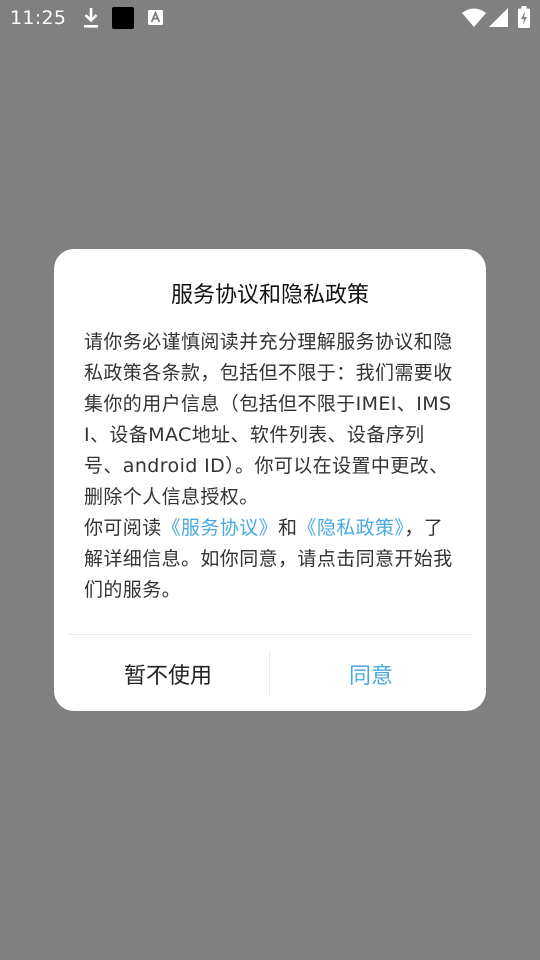  What do you see at coordinates (524, 17) in the screenshot?
I see `battery-charging-icon` at bounding box center [524, 17].